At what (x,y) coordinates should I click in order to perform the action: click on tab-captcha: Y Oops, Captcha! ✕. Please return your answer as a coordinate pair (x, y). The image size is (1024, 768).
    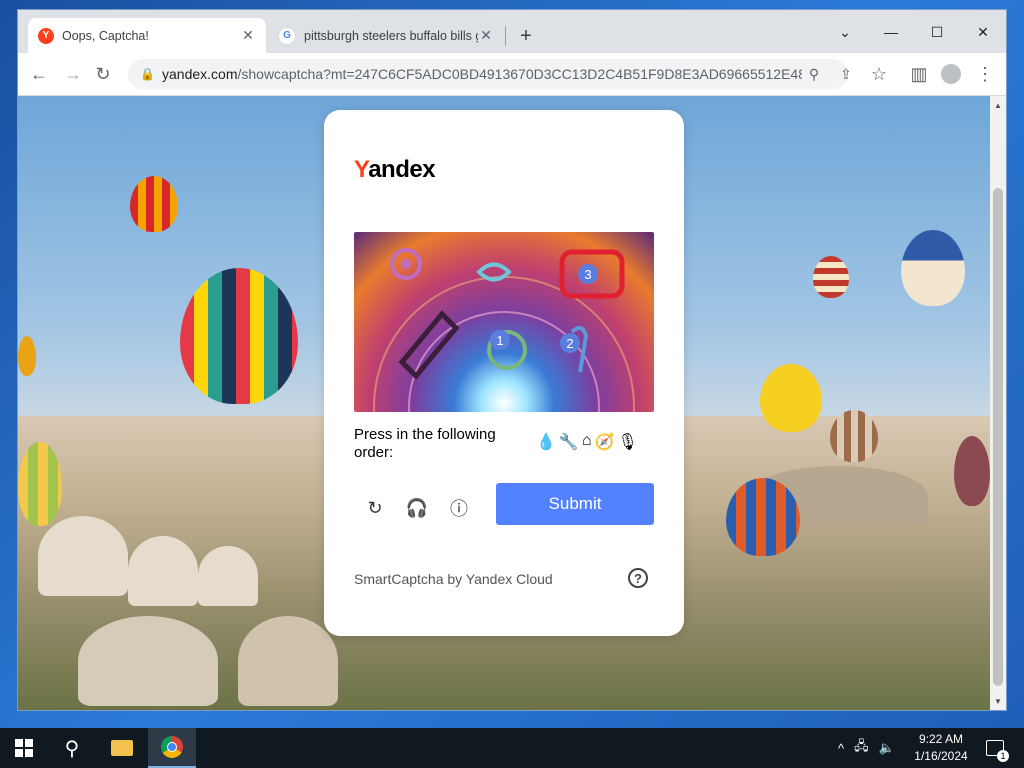
    Looking at the image, I should click on (147, 35).